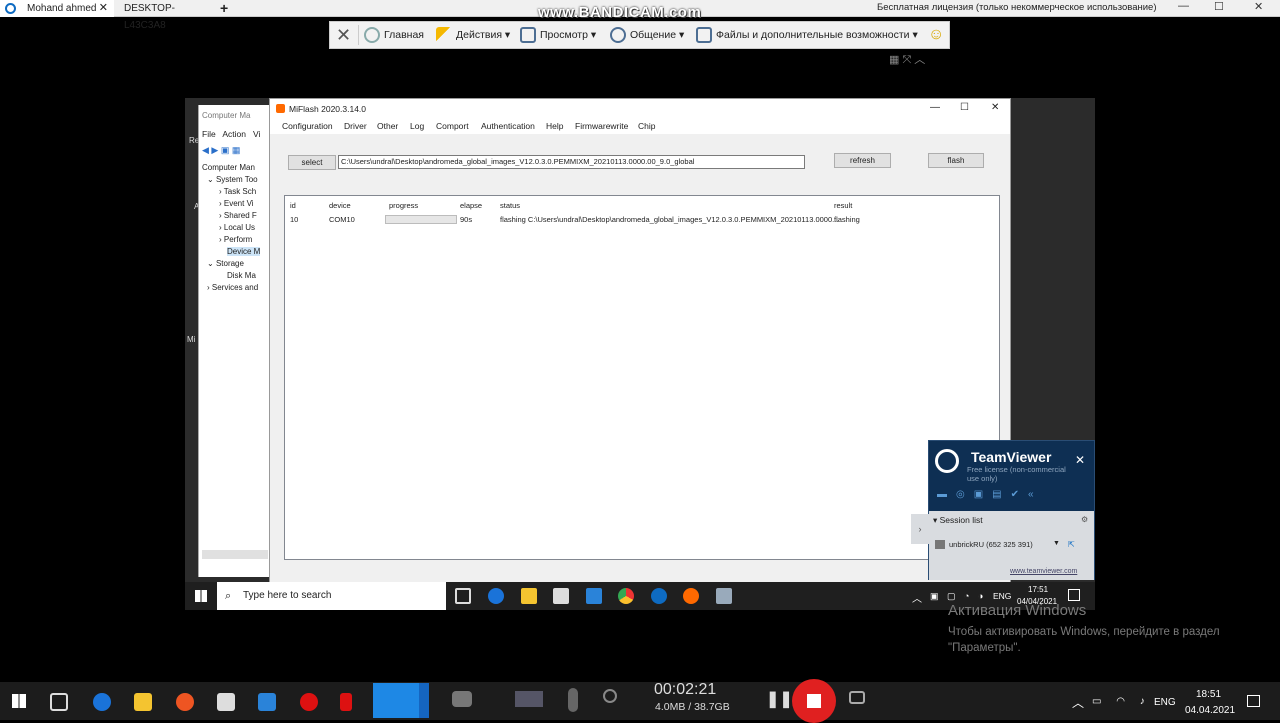  What do you see at coordinates (807, 35) in the screenshot?
I see `files-menu: Файлы и дополнительные возможности ▾` at bounding box center [807, 35].